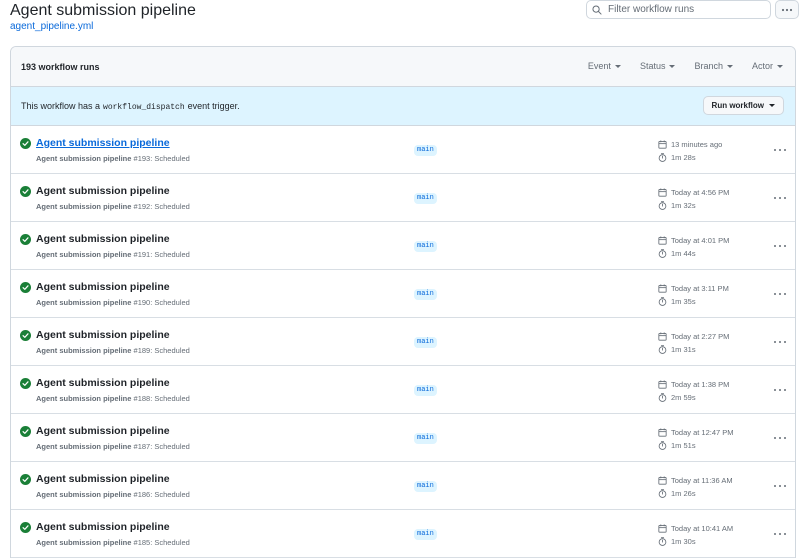 This screenshot has width=806, height=558. What do you see at coordinates (787, 9) in the screenshot?
I see `more-options-button` at bounding box center [787, 9].